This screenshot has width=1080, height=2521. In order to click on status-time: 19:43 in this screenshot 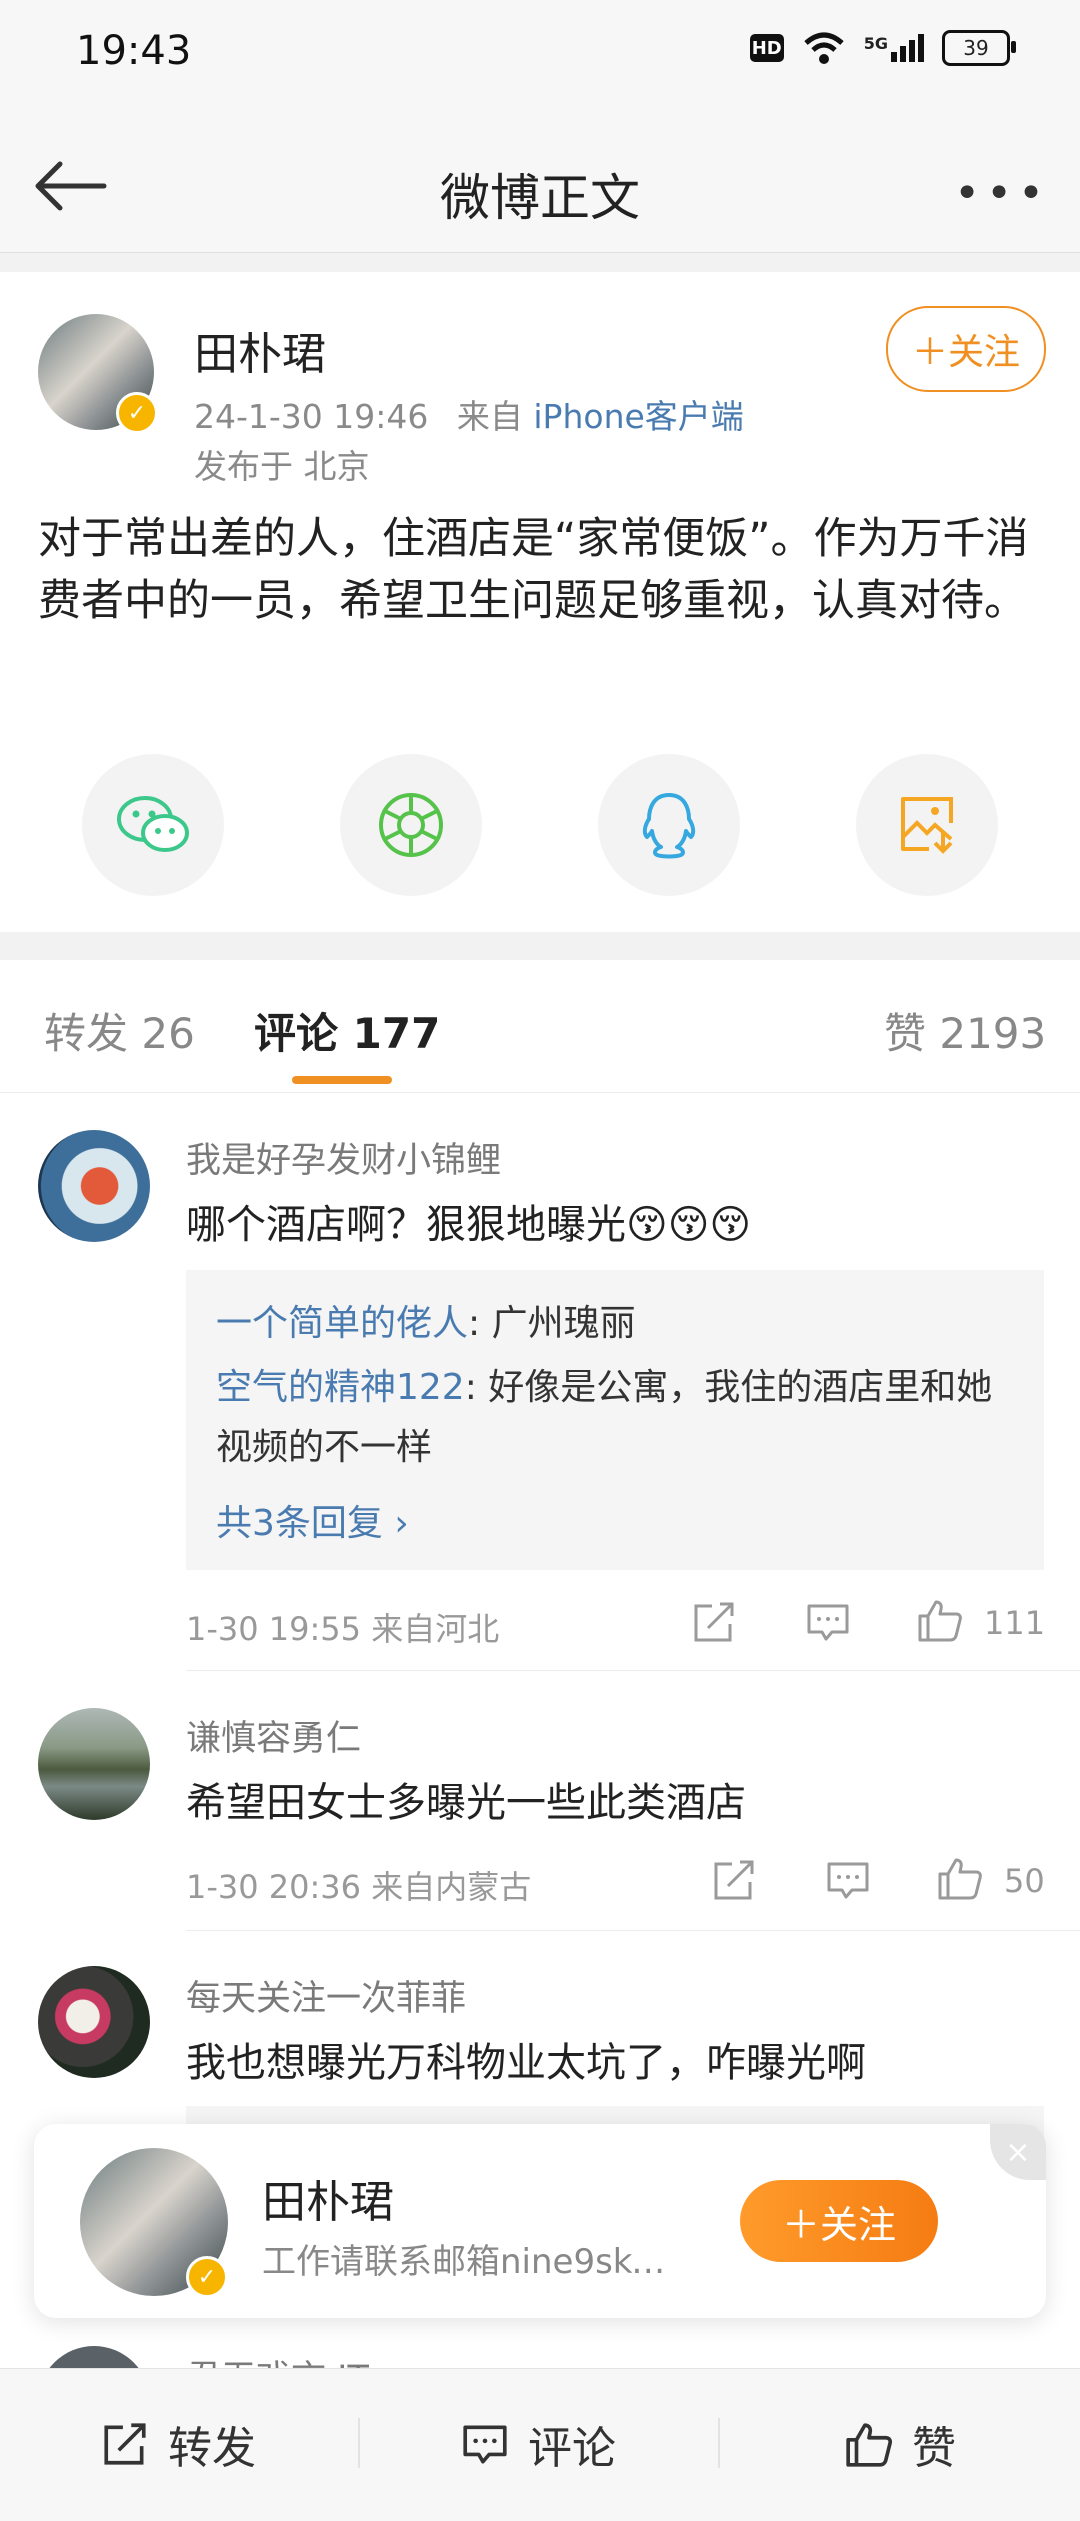, I will do `click(134, 51)`.